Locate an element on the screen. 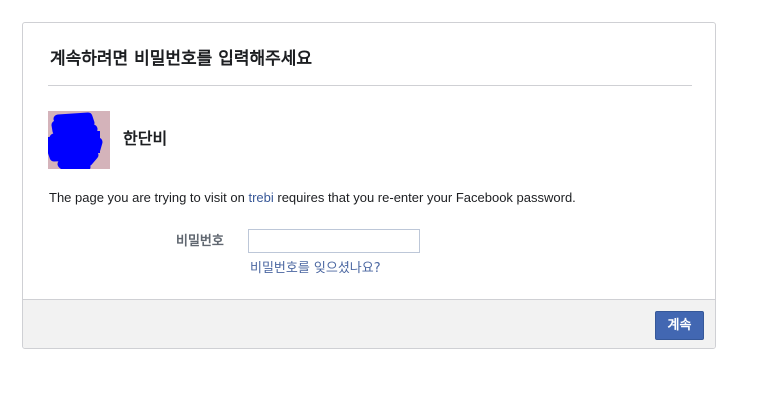 The height and width of the screenshot is (413, 761). password-label: 비밀번호 is located at coordinates (200, 241).